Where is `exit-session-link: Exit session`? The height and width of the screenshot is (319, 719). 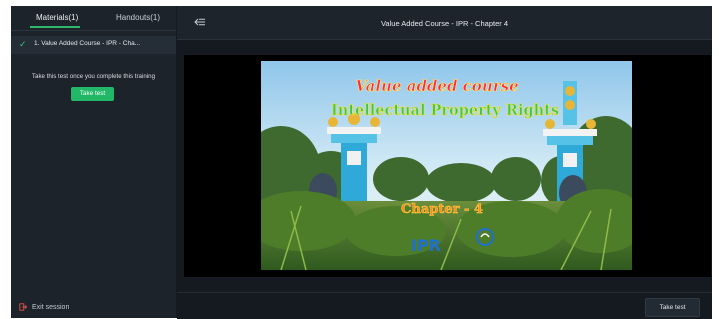 exit-session-link: Exit session is located at coordinates (44, 307).